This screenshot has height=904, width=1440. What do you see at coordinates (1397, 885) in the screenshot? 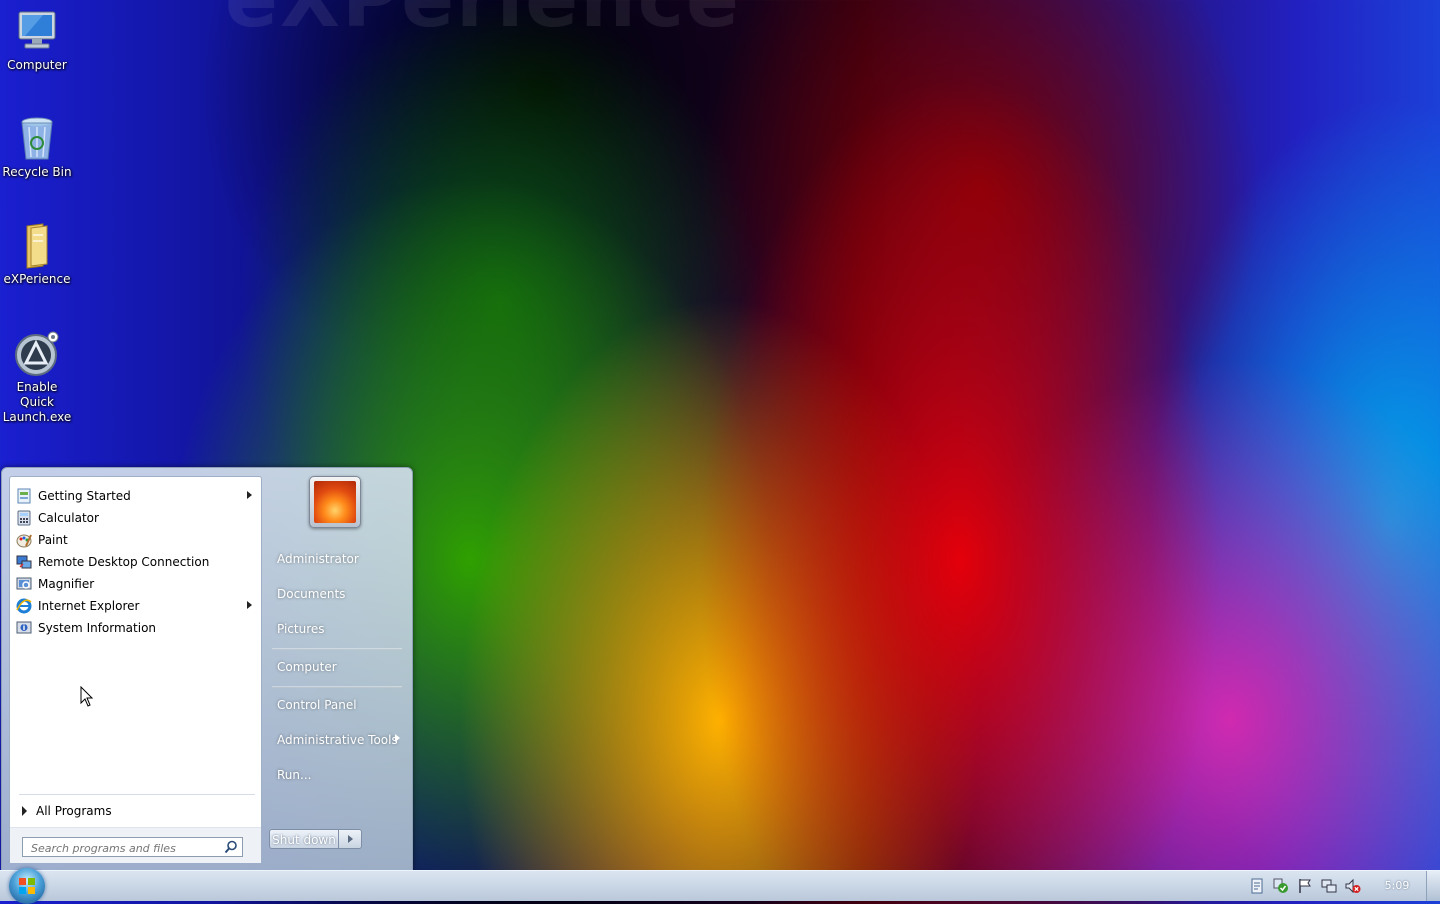
I see `taskbar-clock: 5:09` at bounding box center [1397, 885].